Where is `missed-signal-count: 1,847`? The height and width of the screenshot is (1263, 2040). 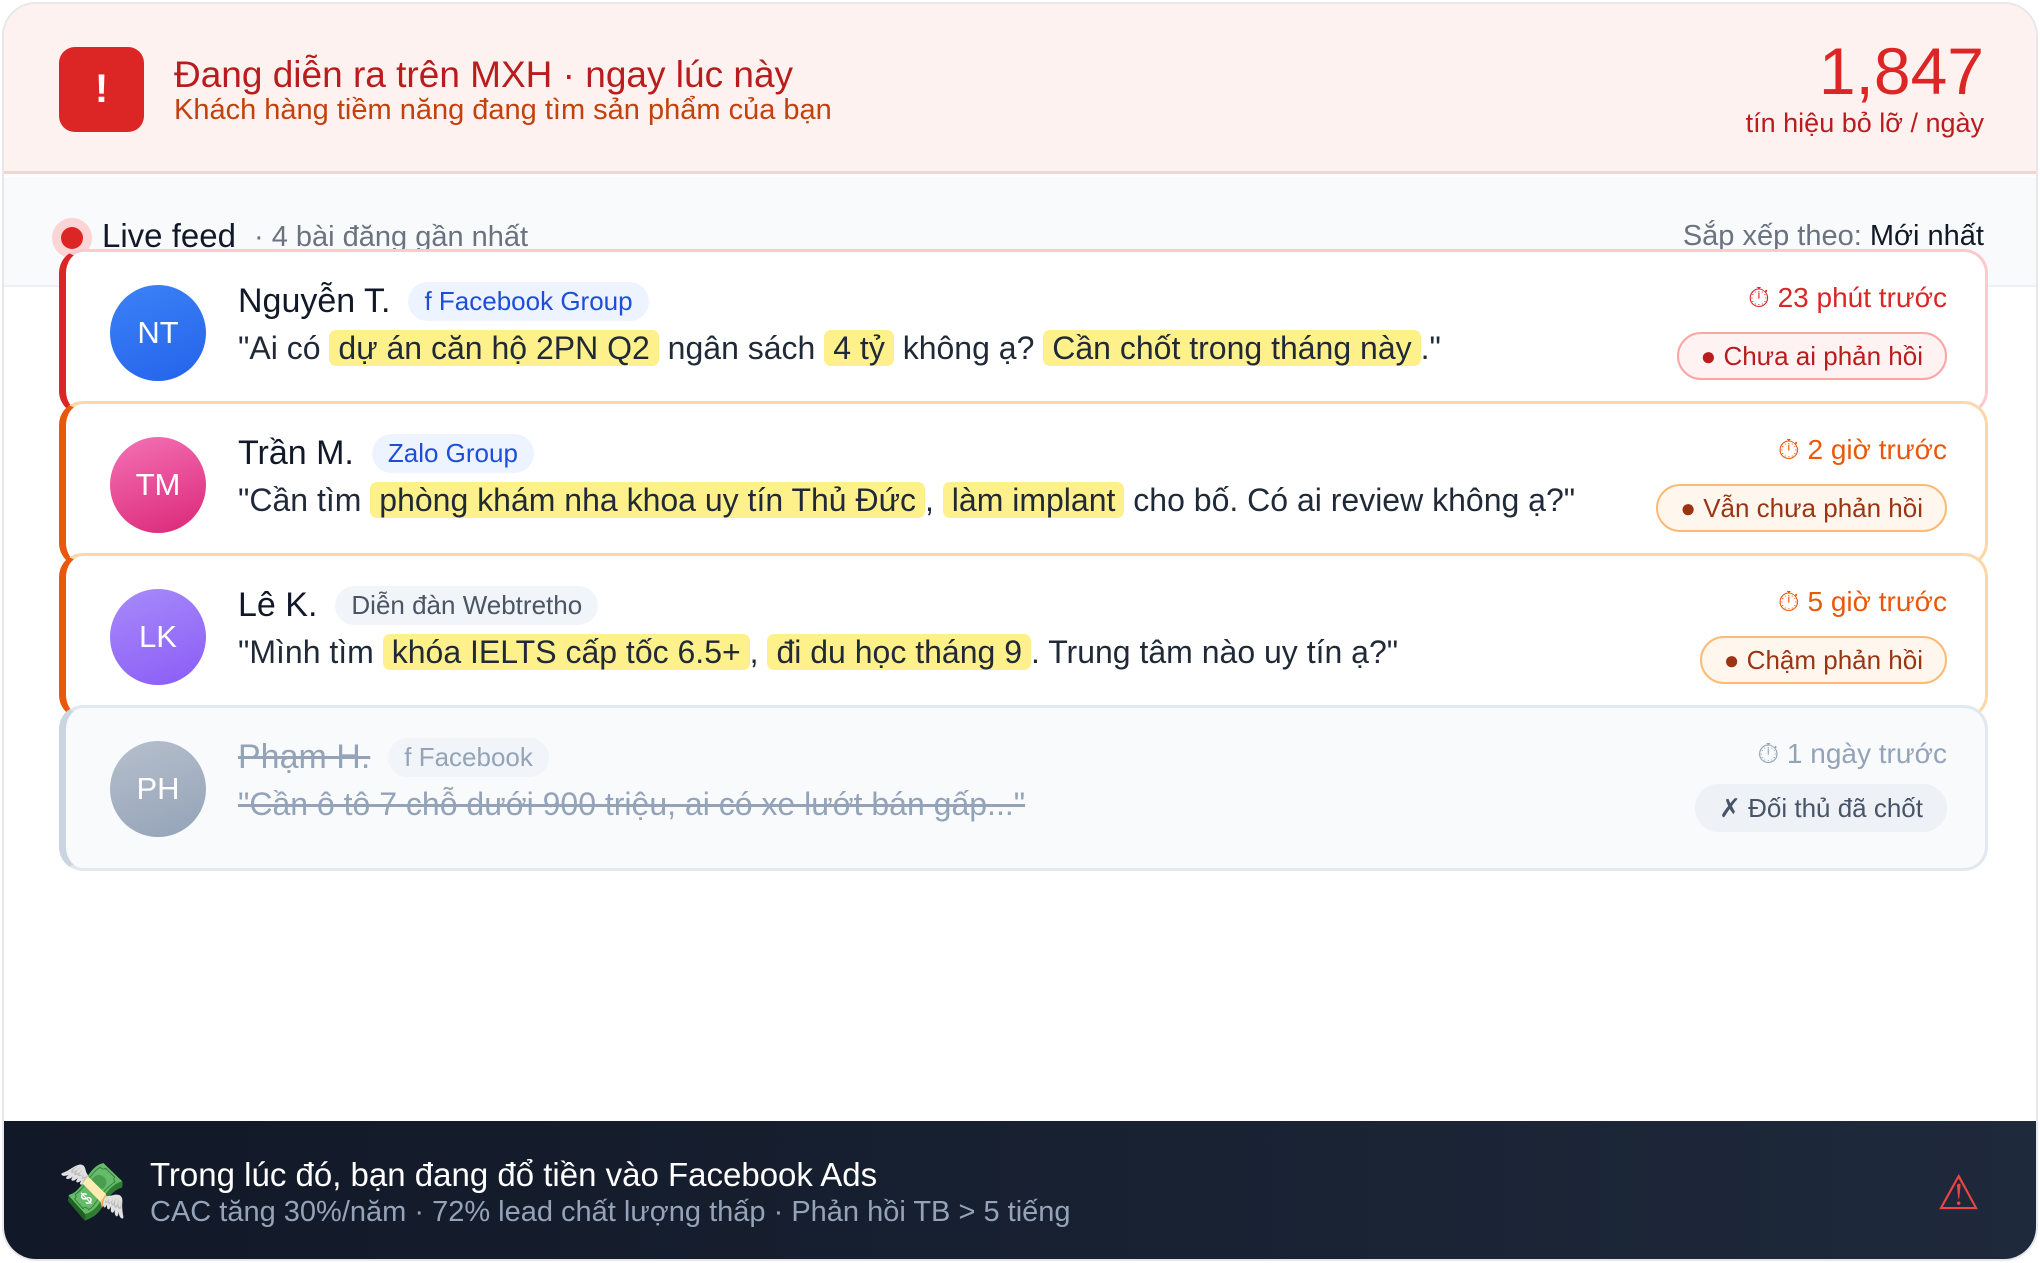 missed-signal-count: 1,847 is located at coordinates (1901, 71).